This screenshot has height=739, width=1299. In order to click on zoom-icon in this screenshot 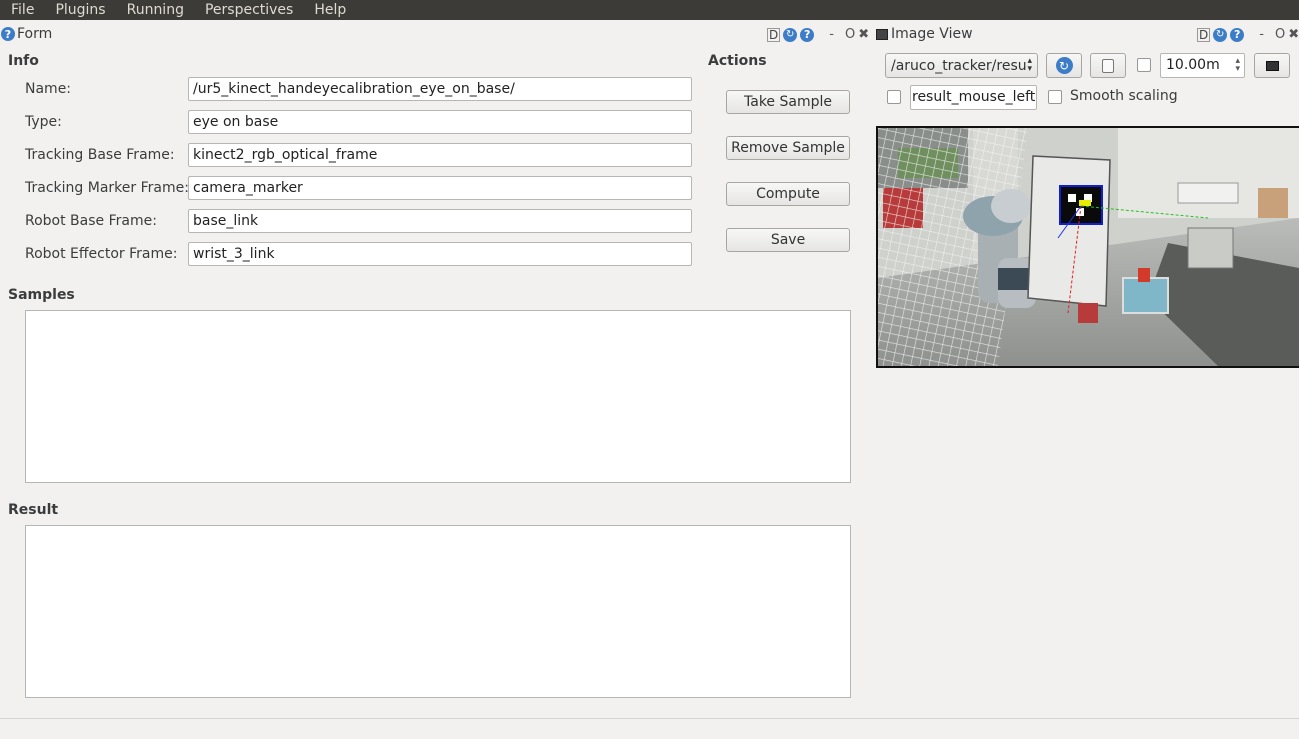, I will do `click(1108, 65)`.